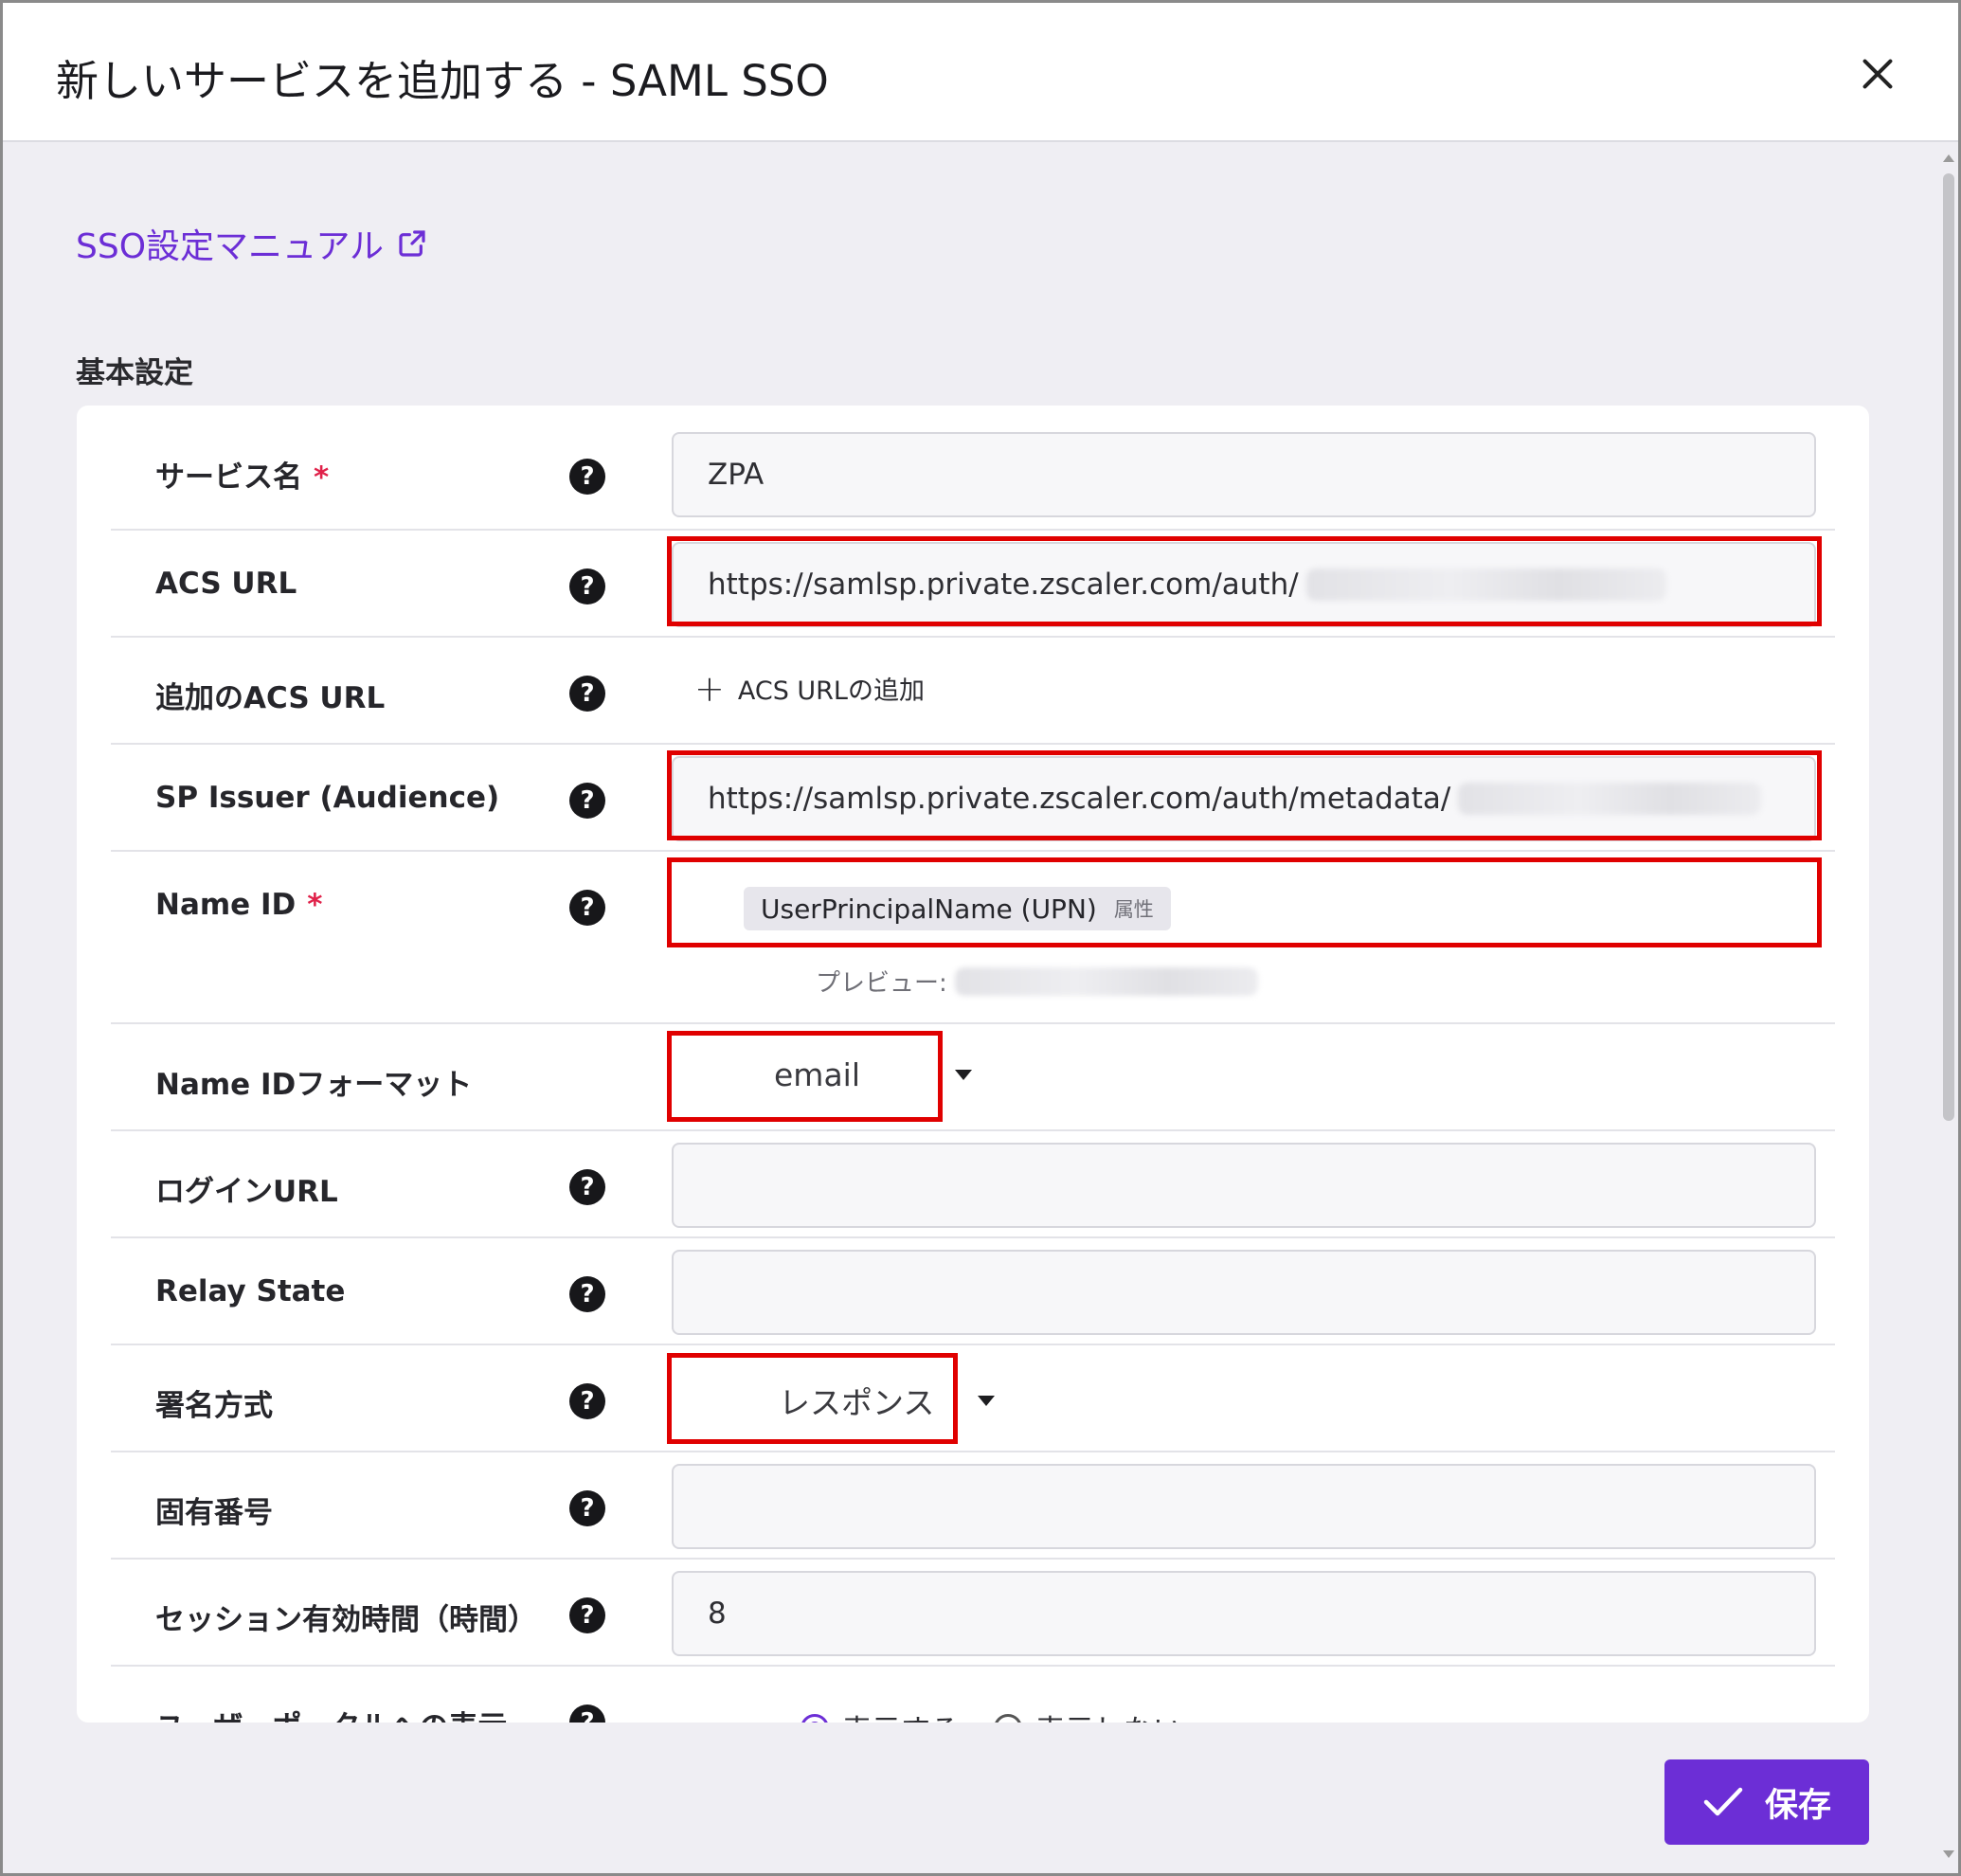  What do you see at coordinates (882, 984) in the screenshot?
I see `preview-label: プレビュー:` at bounding box center [882, 984].